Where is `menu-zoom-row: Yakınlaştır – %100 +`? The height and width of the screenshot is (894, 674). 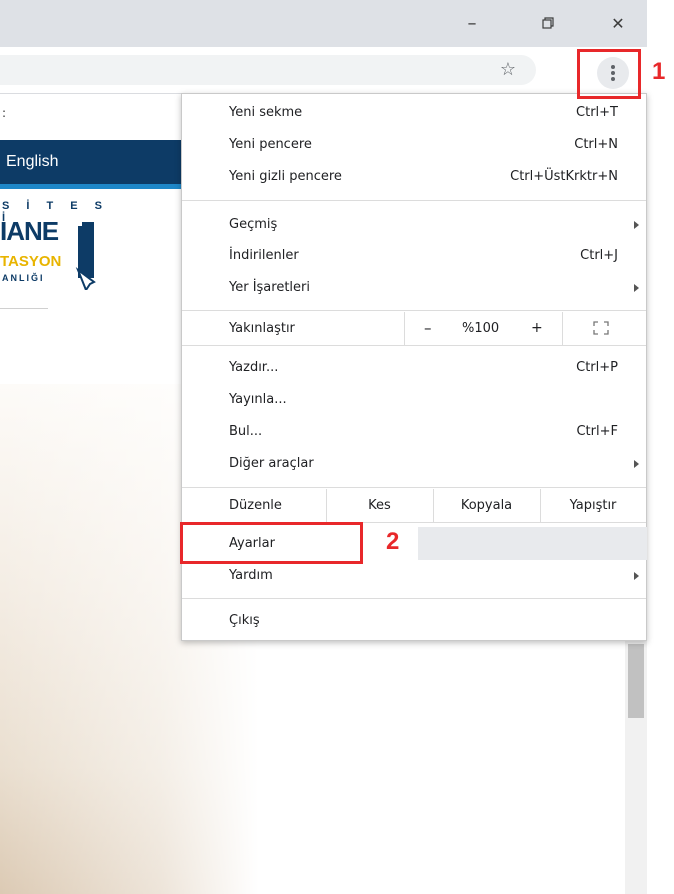
menu-zoom-row: Yakınlaştır – %100 + is located at coordinates (414, 328).